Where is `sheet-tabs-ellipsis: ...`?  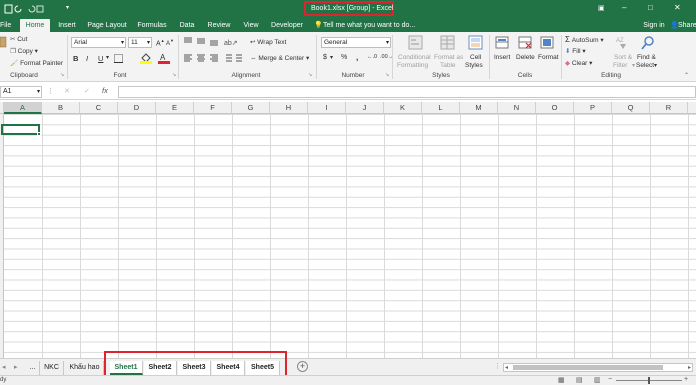 sheet-tabs-ellipsis: ... is located at coordinates (33, 368).